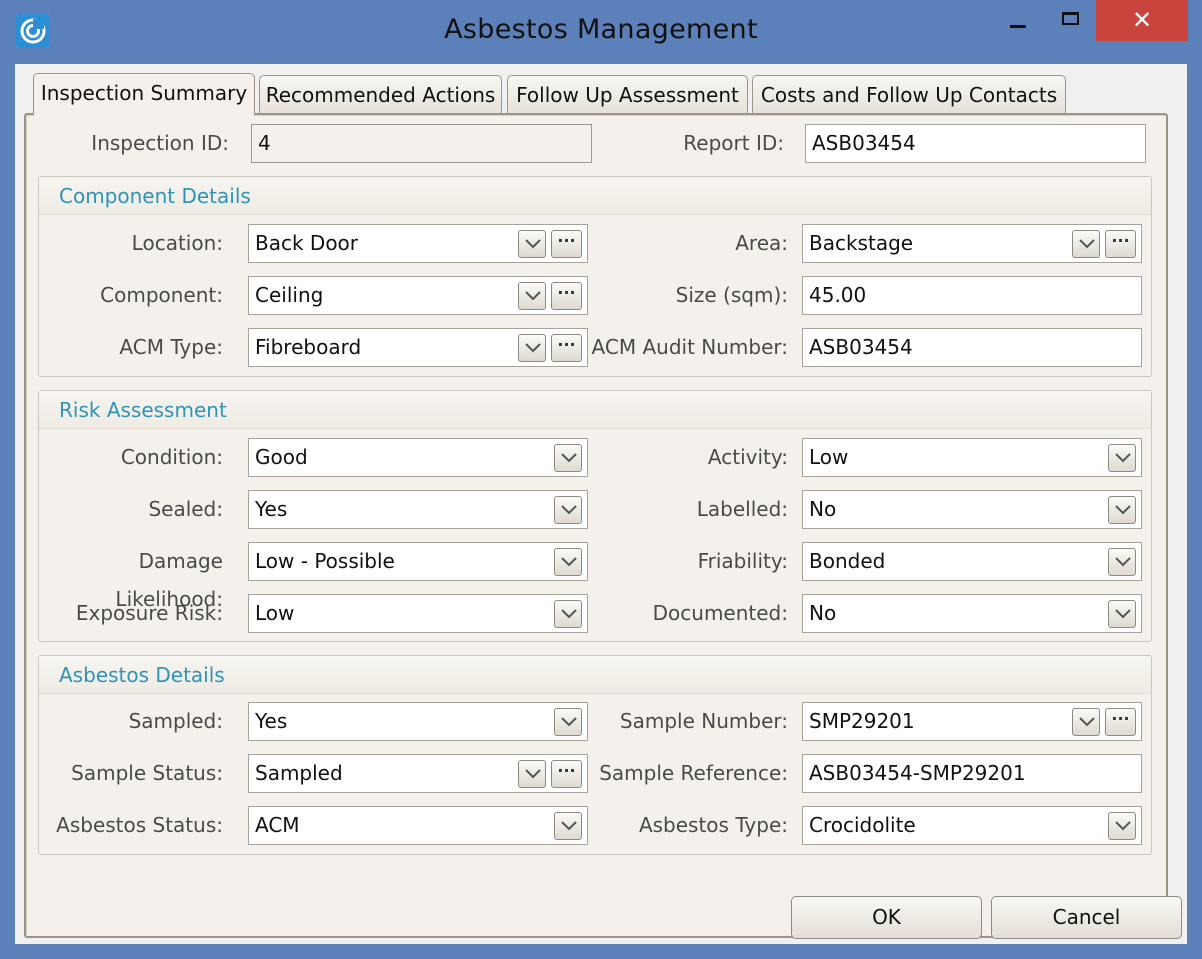  Describe the element at coordinates (733, 143) in the screenshot. I see `report-id-label: Report ID:` at that location.